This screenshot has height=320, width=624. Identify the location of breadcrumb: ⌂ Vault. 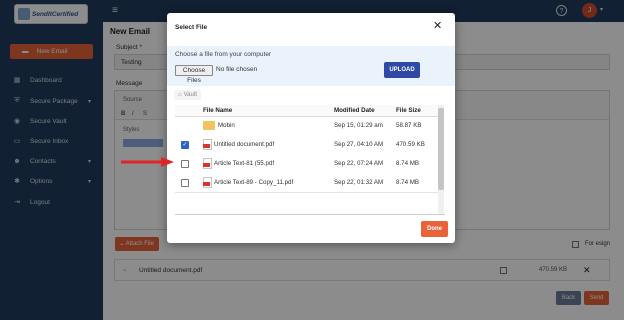
(187, 95).